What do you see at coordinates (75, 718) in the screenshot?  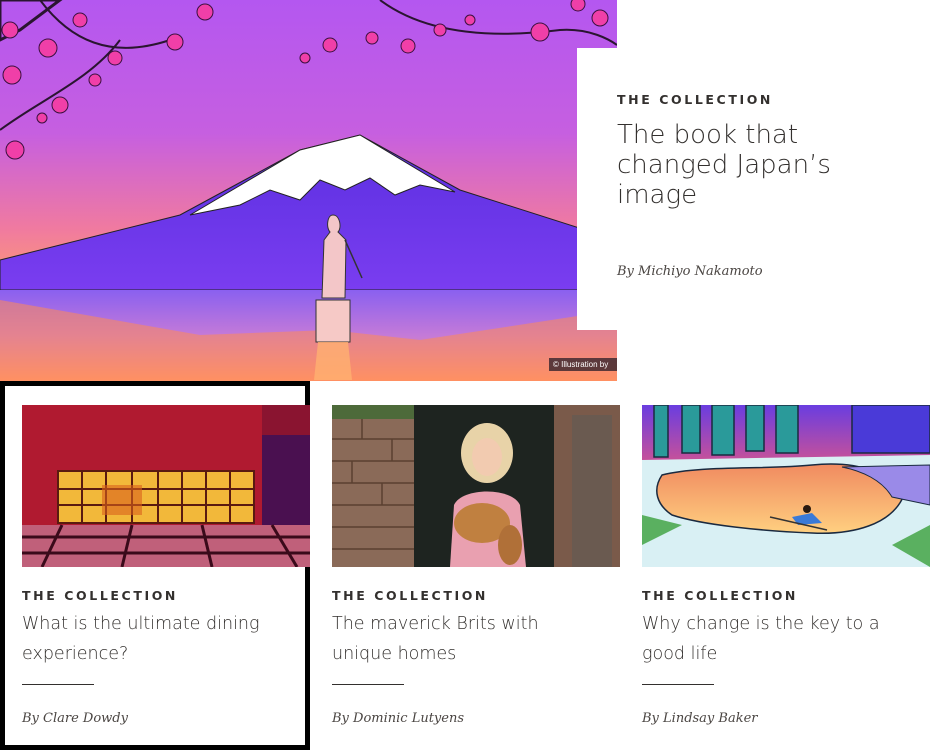 I see `card-byline: By Clare Dowdy` at bounding box center [75, 718].